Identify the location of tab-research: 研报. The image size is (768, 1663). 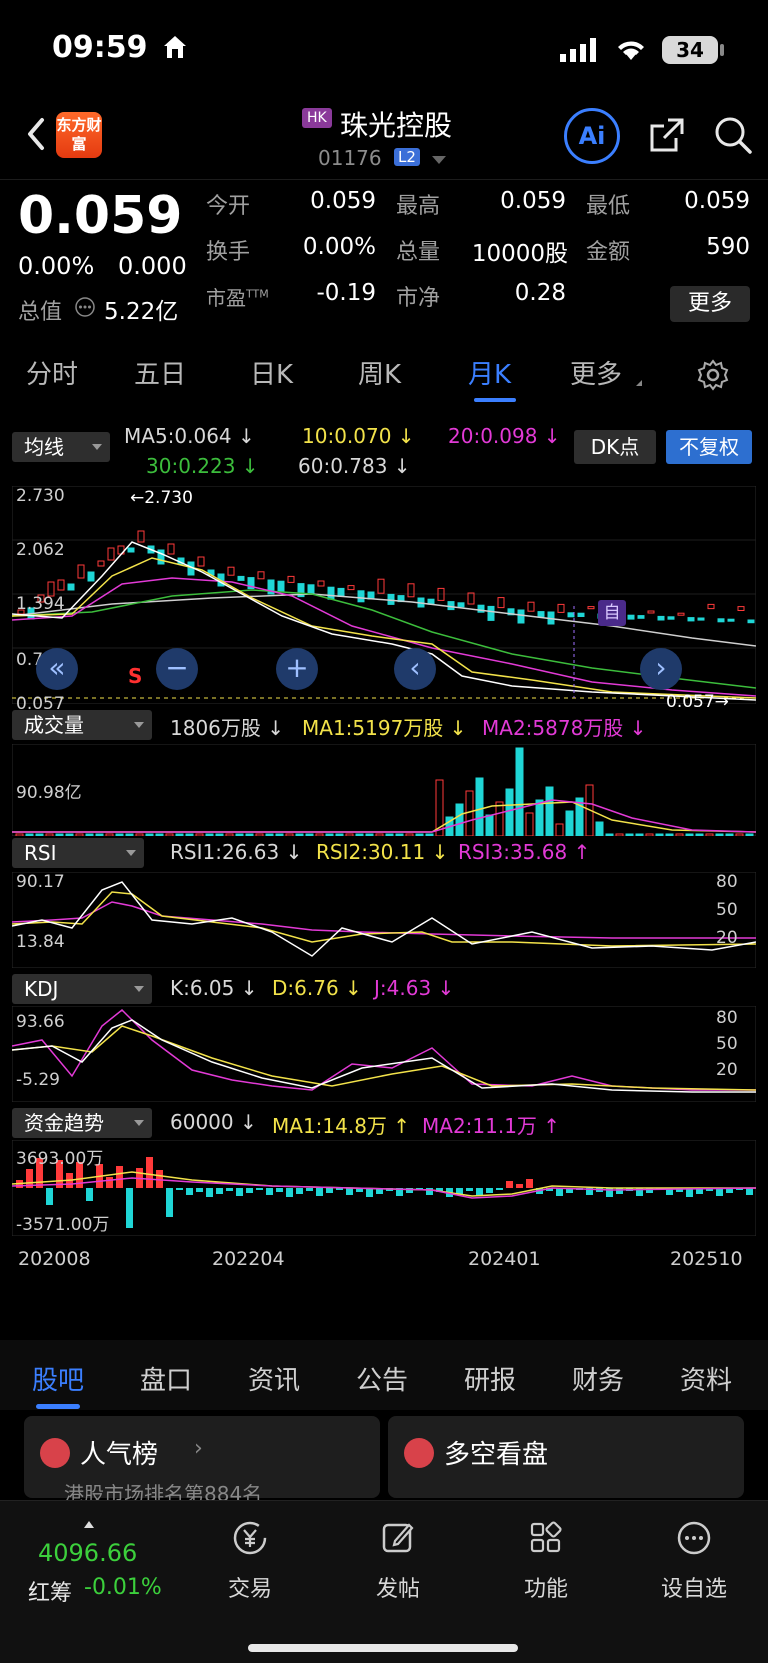
(490, 1378).